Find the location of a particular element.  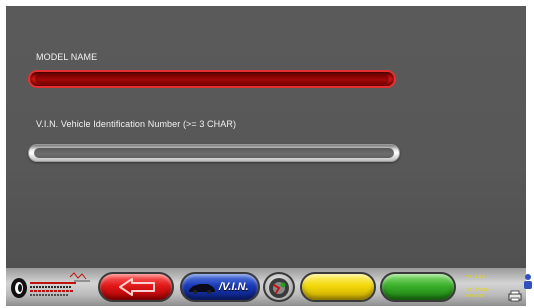

tire-icon is located at coordinates (279, 288).